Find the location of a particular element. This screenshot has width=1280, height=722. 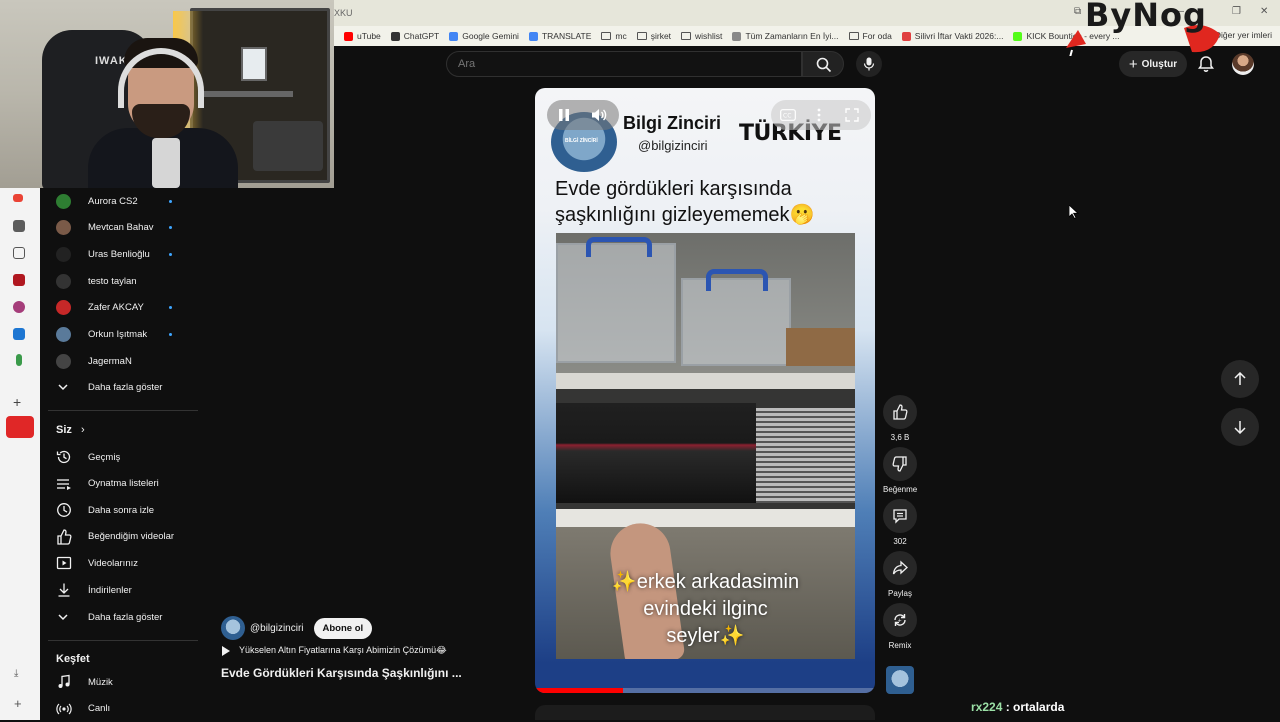

comments-button: 302 is located at coordinates (900, 522).